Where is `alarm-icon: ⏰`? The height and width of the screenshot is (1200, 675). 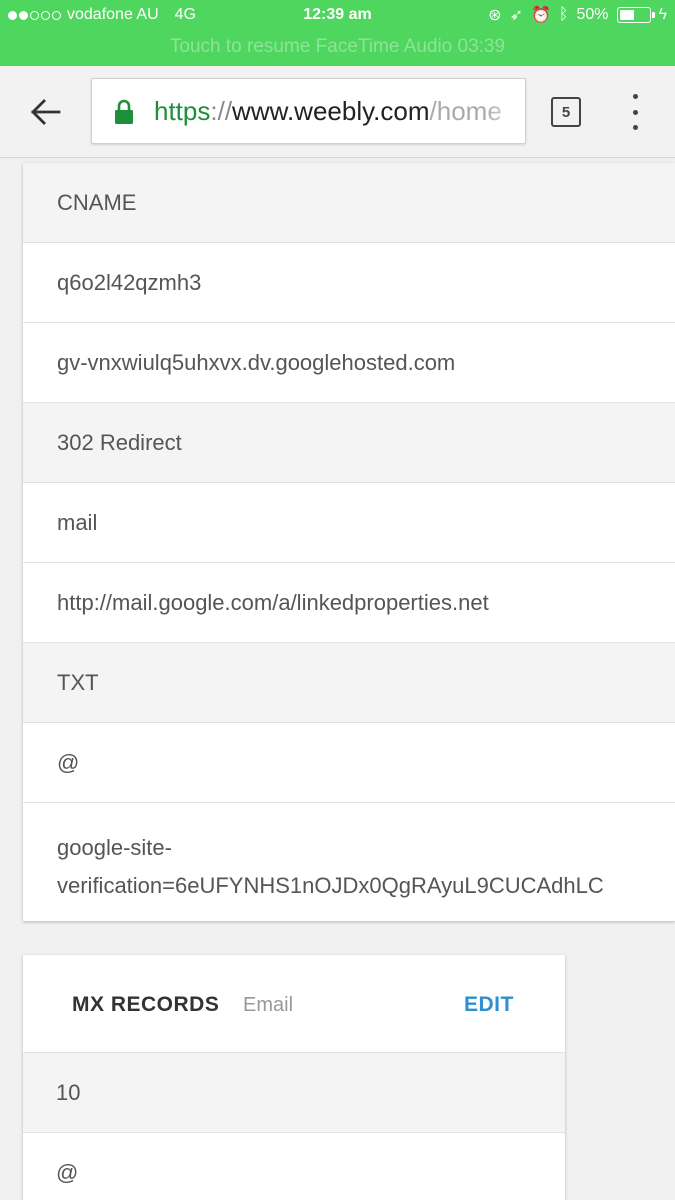
alarm-icon: ⏰ is located at coordinates (540, 15).